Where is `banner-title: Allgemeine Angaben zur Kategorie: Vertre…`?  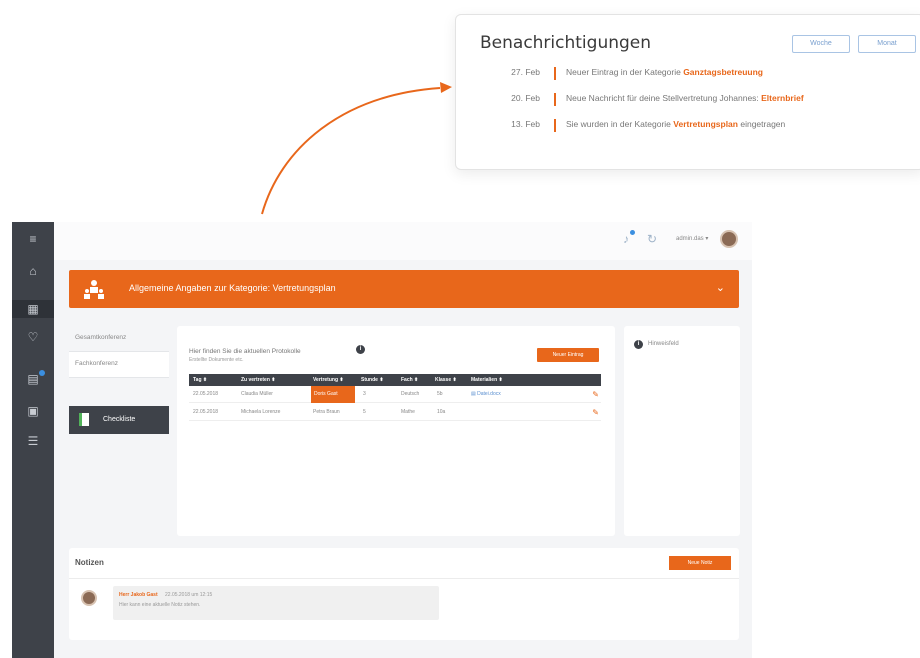 banner-title: Allgemeine Angaben zur Kategorie: Vertre… is located at coordinates (232, 288).